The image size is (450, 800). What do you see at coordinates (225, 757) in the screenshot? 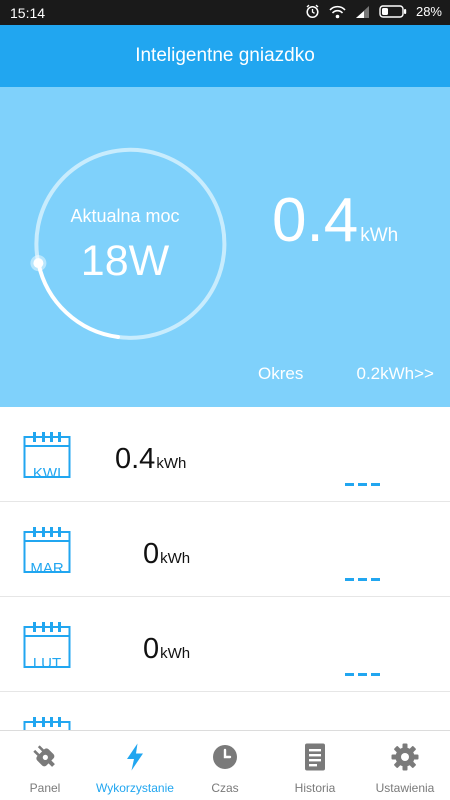
I see `clock-icon` at bounding box center [225, 757].